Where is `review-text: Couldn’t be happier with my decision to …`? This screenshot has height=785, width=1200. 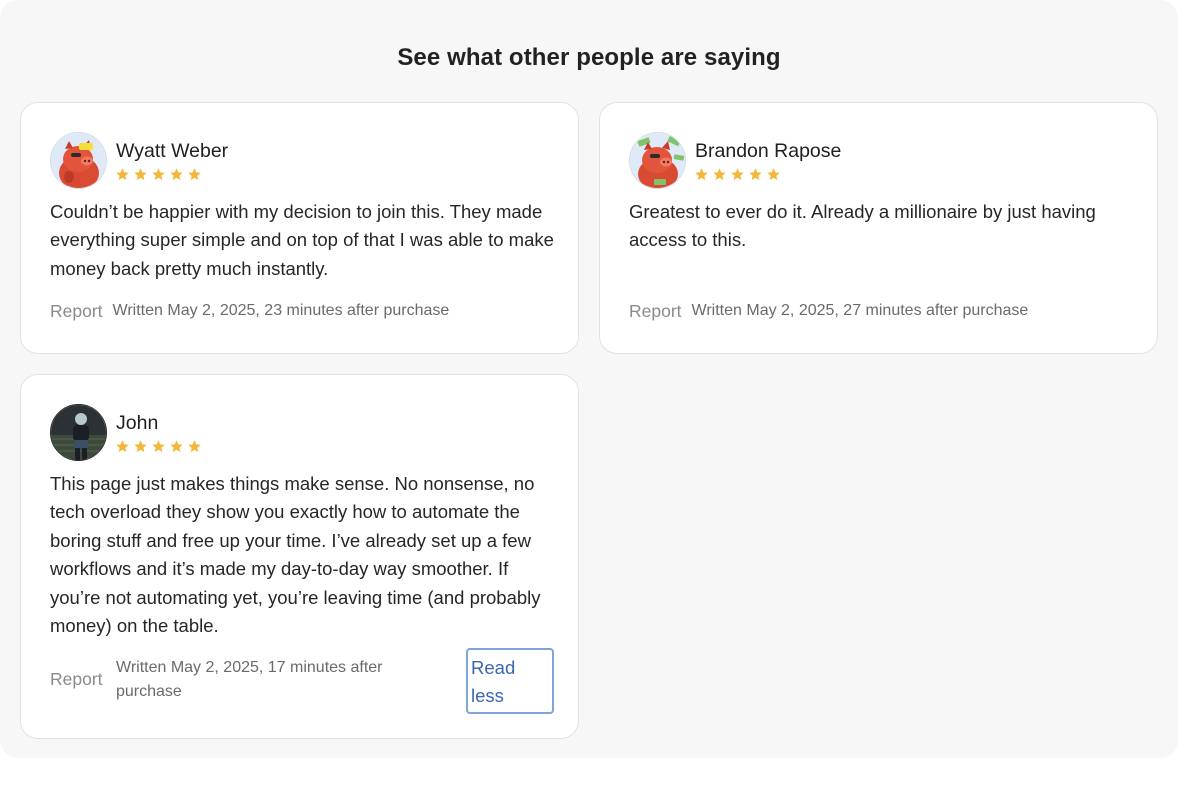
review-text: Couldn’t be happier with my decision to … is located at coordinates (302, 240).